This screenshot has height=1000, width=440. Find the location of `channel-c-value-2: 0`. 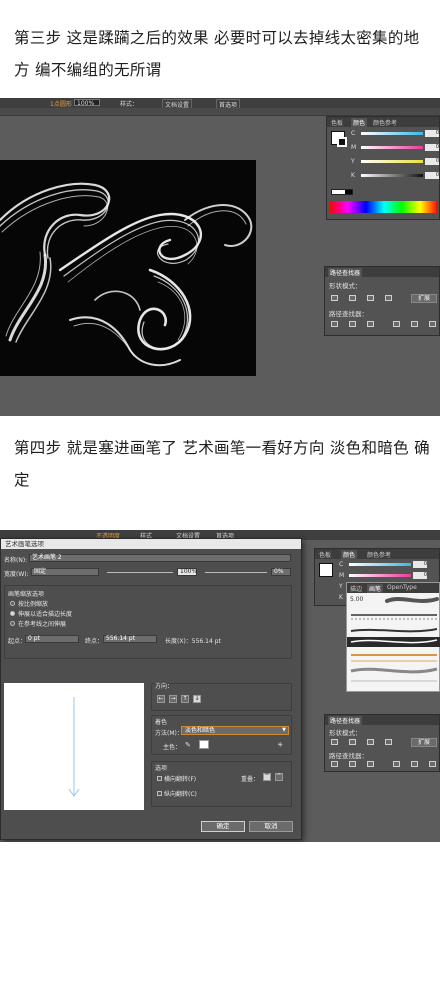

channel-c-value-2: 0 is located at coordinates (420, 564).